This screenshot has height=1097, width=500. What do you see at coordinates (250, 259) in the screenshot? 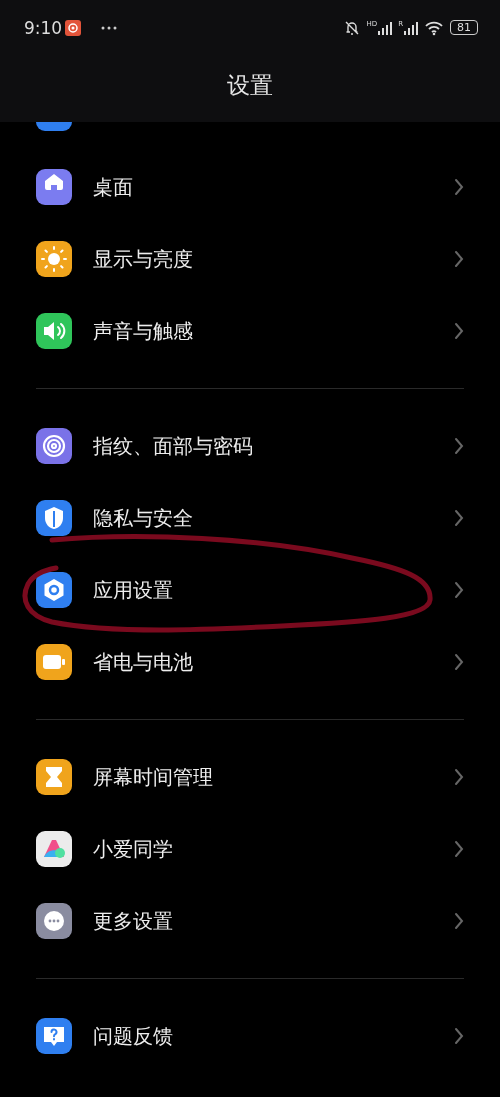
I see `settings-item: 显示与亮度` at bounding box center [250, 259].